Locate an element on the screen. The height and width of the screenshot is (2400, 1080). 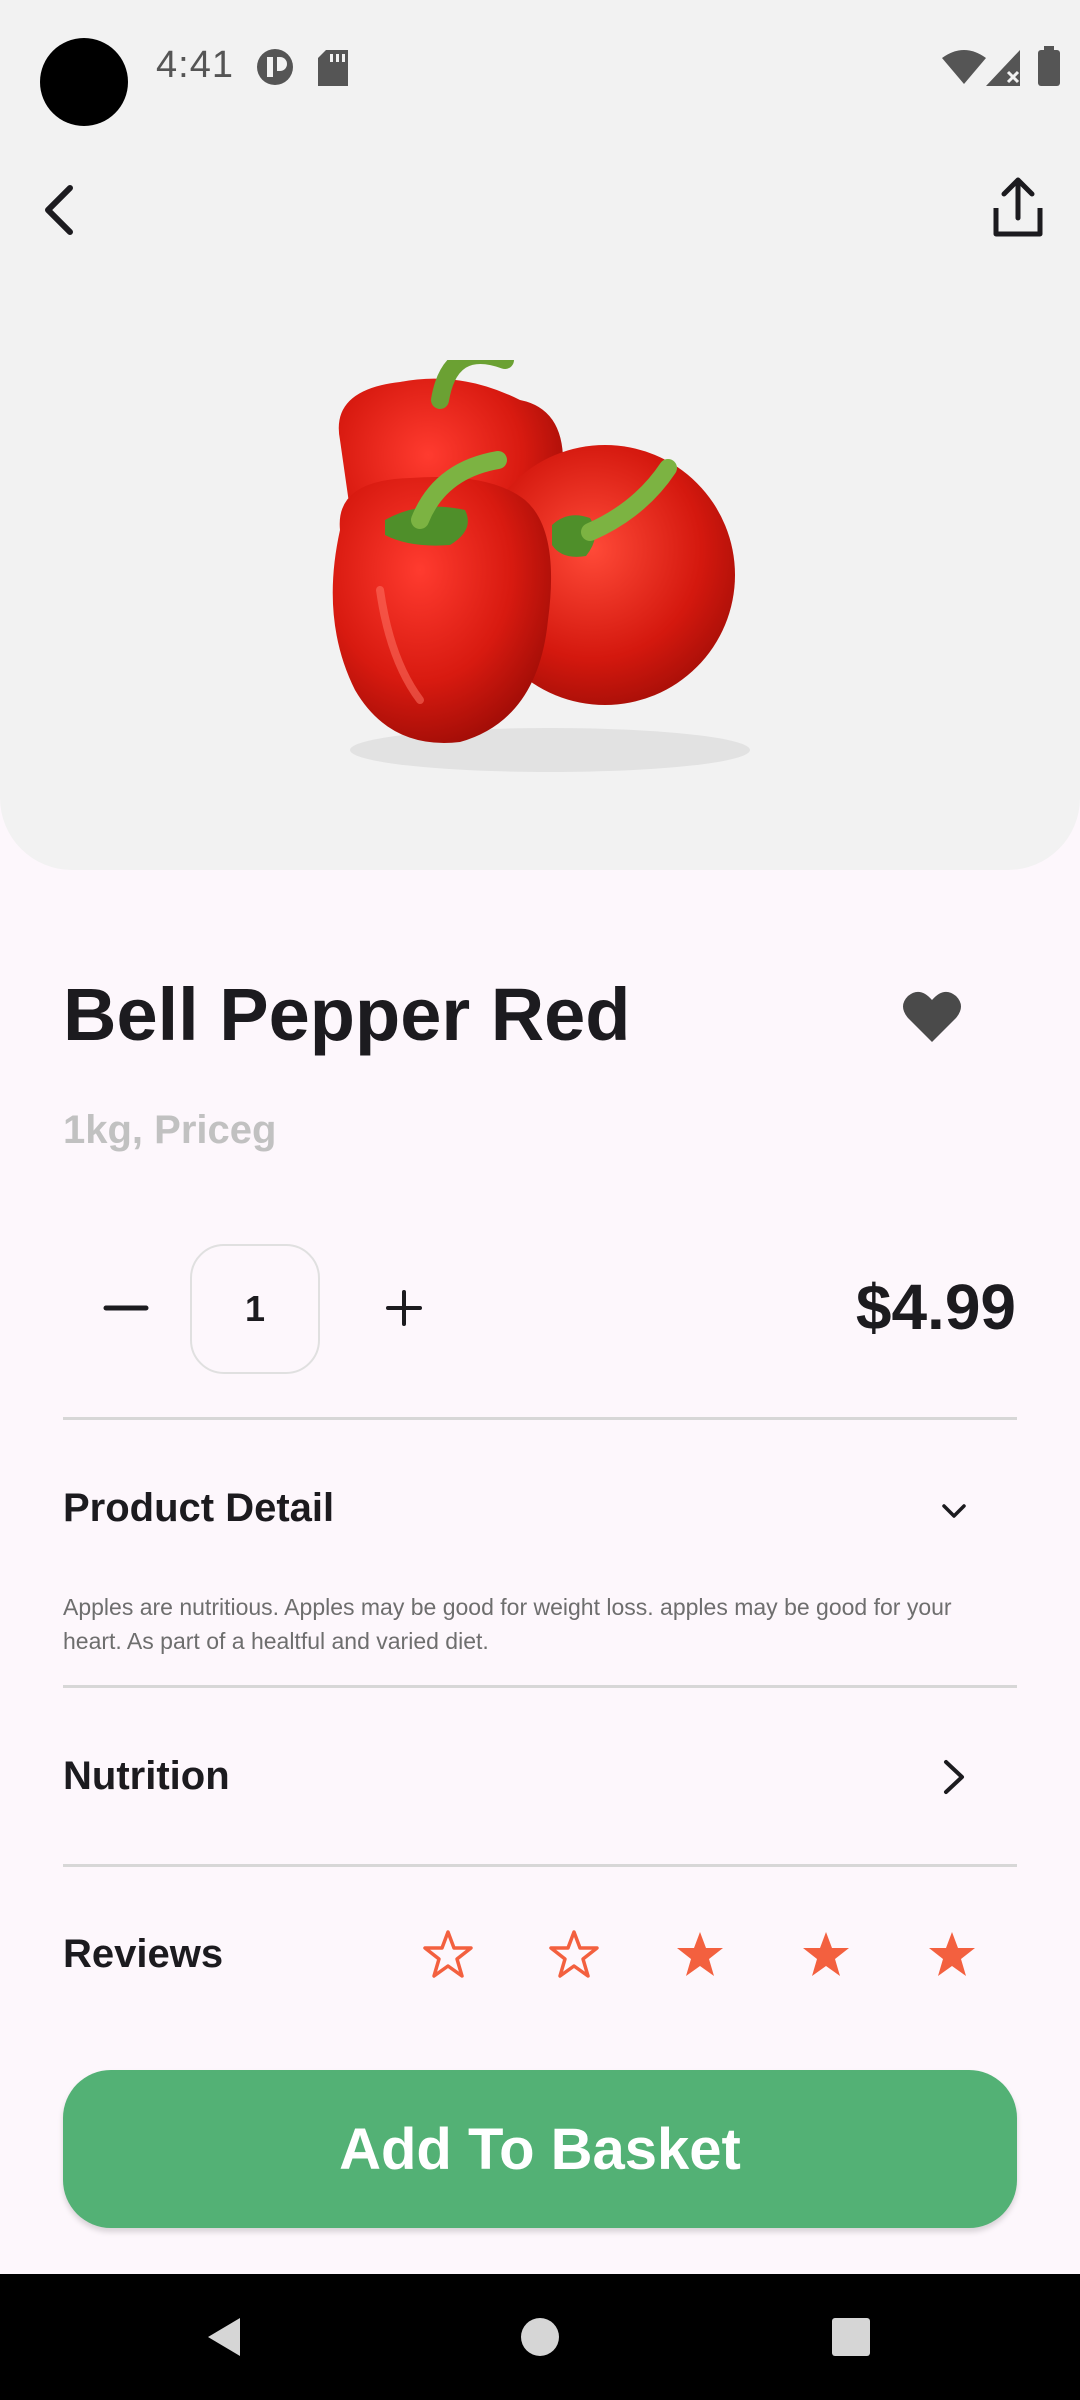
camera-cutout is located at coordinates (84, 82).